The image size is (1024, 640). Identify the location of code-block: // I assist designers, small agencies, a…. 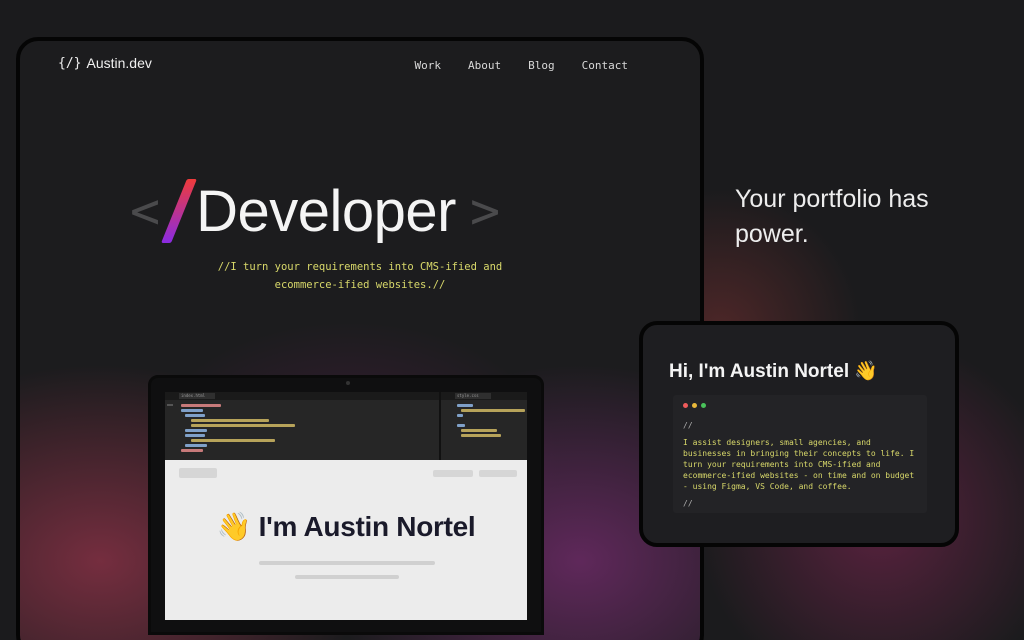
(800, 454).